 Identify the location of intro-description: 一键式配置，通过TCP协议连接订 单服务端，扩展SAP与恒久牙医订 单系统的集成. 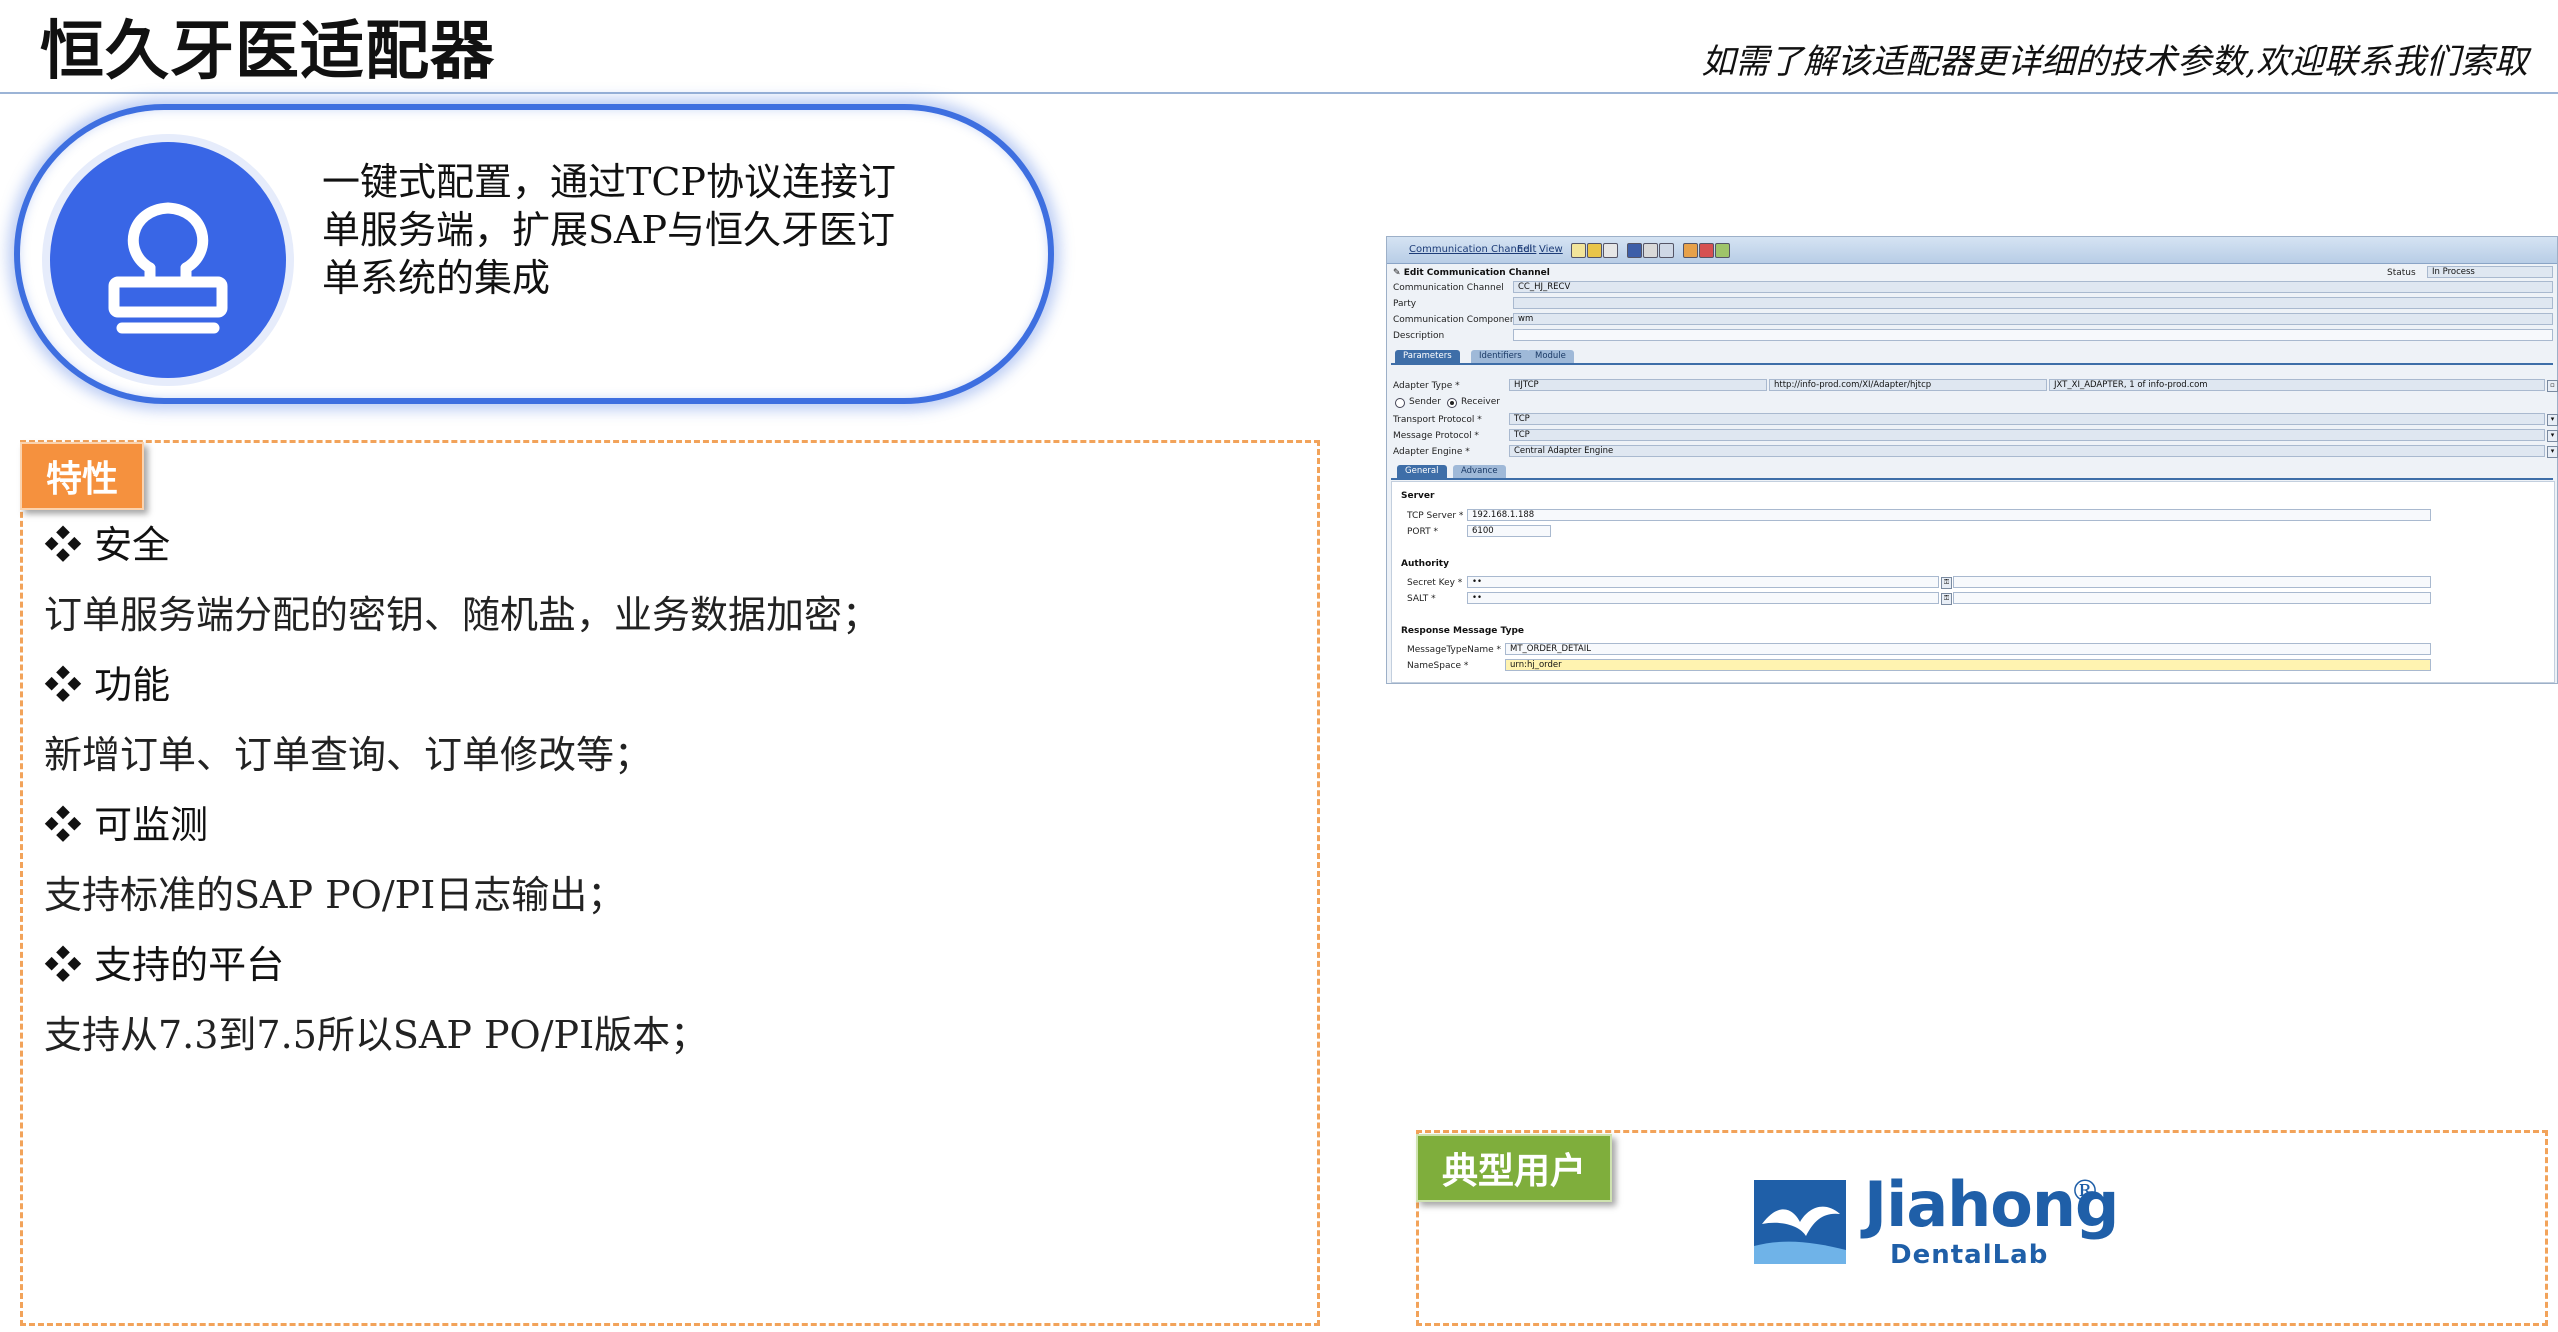
(632, 230).